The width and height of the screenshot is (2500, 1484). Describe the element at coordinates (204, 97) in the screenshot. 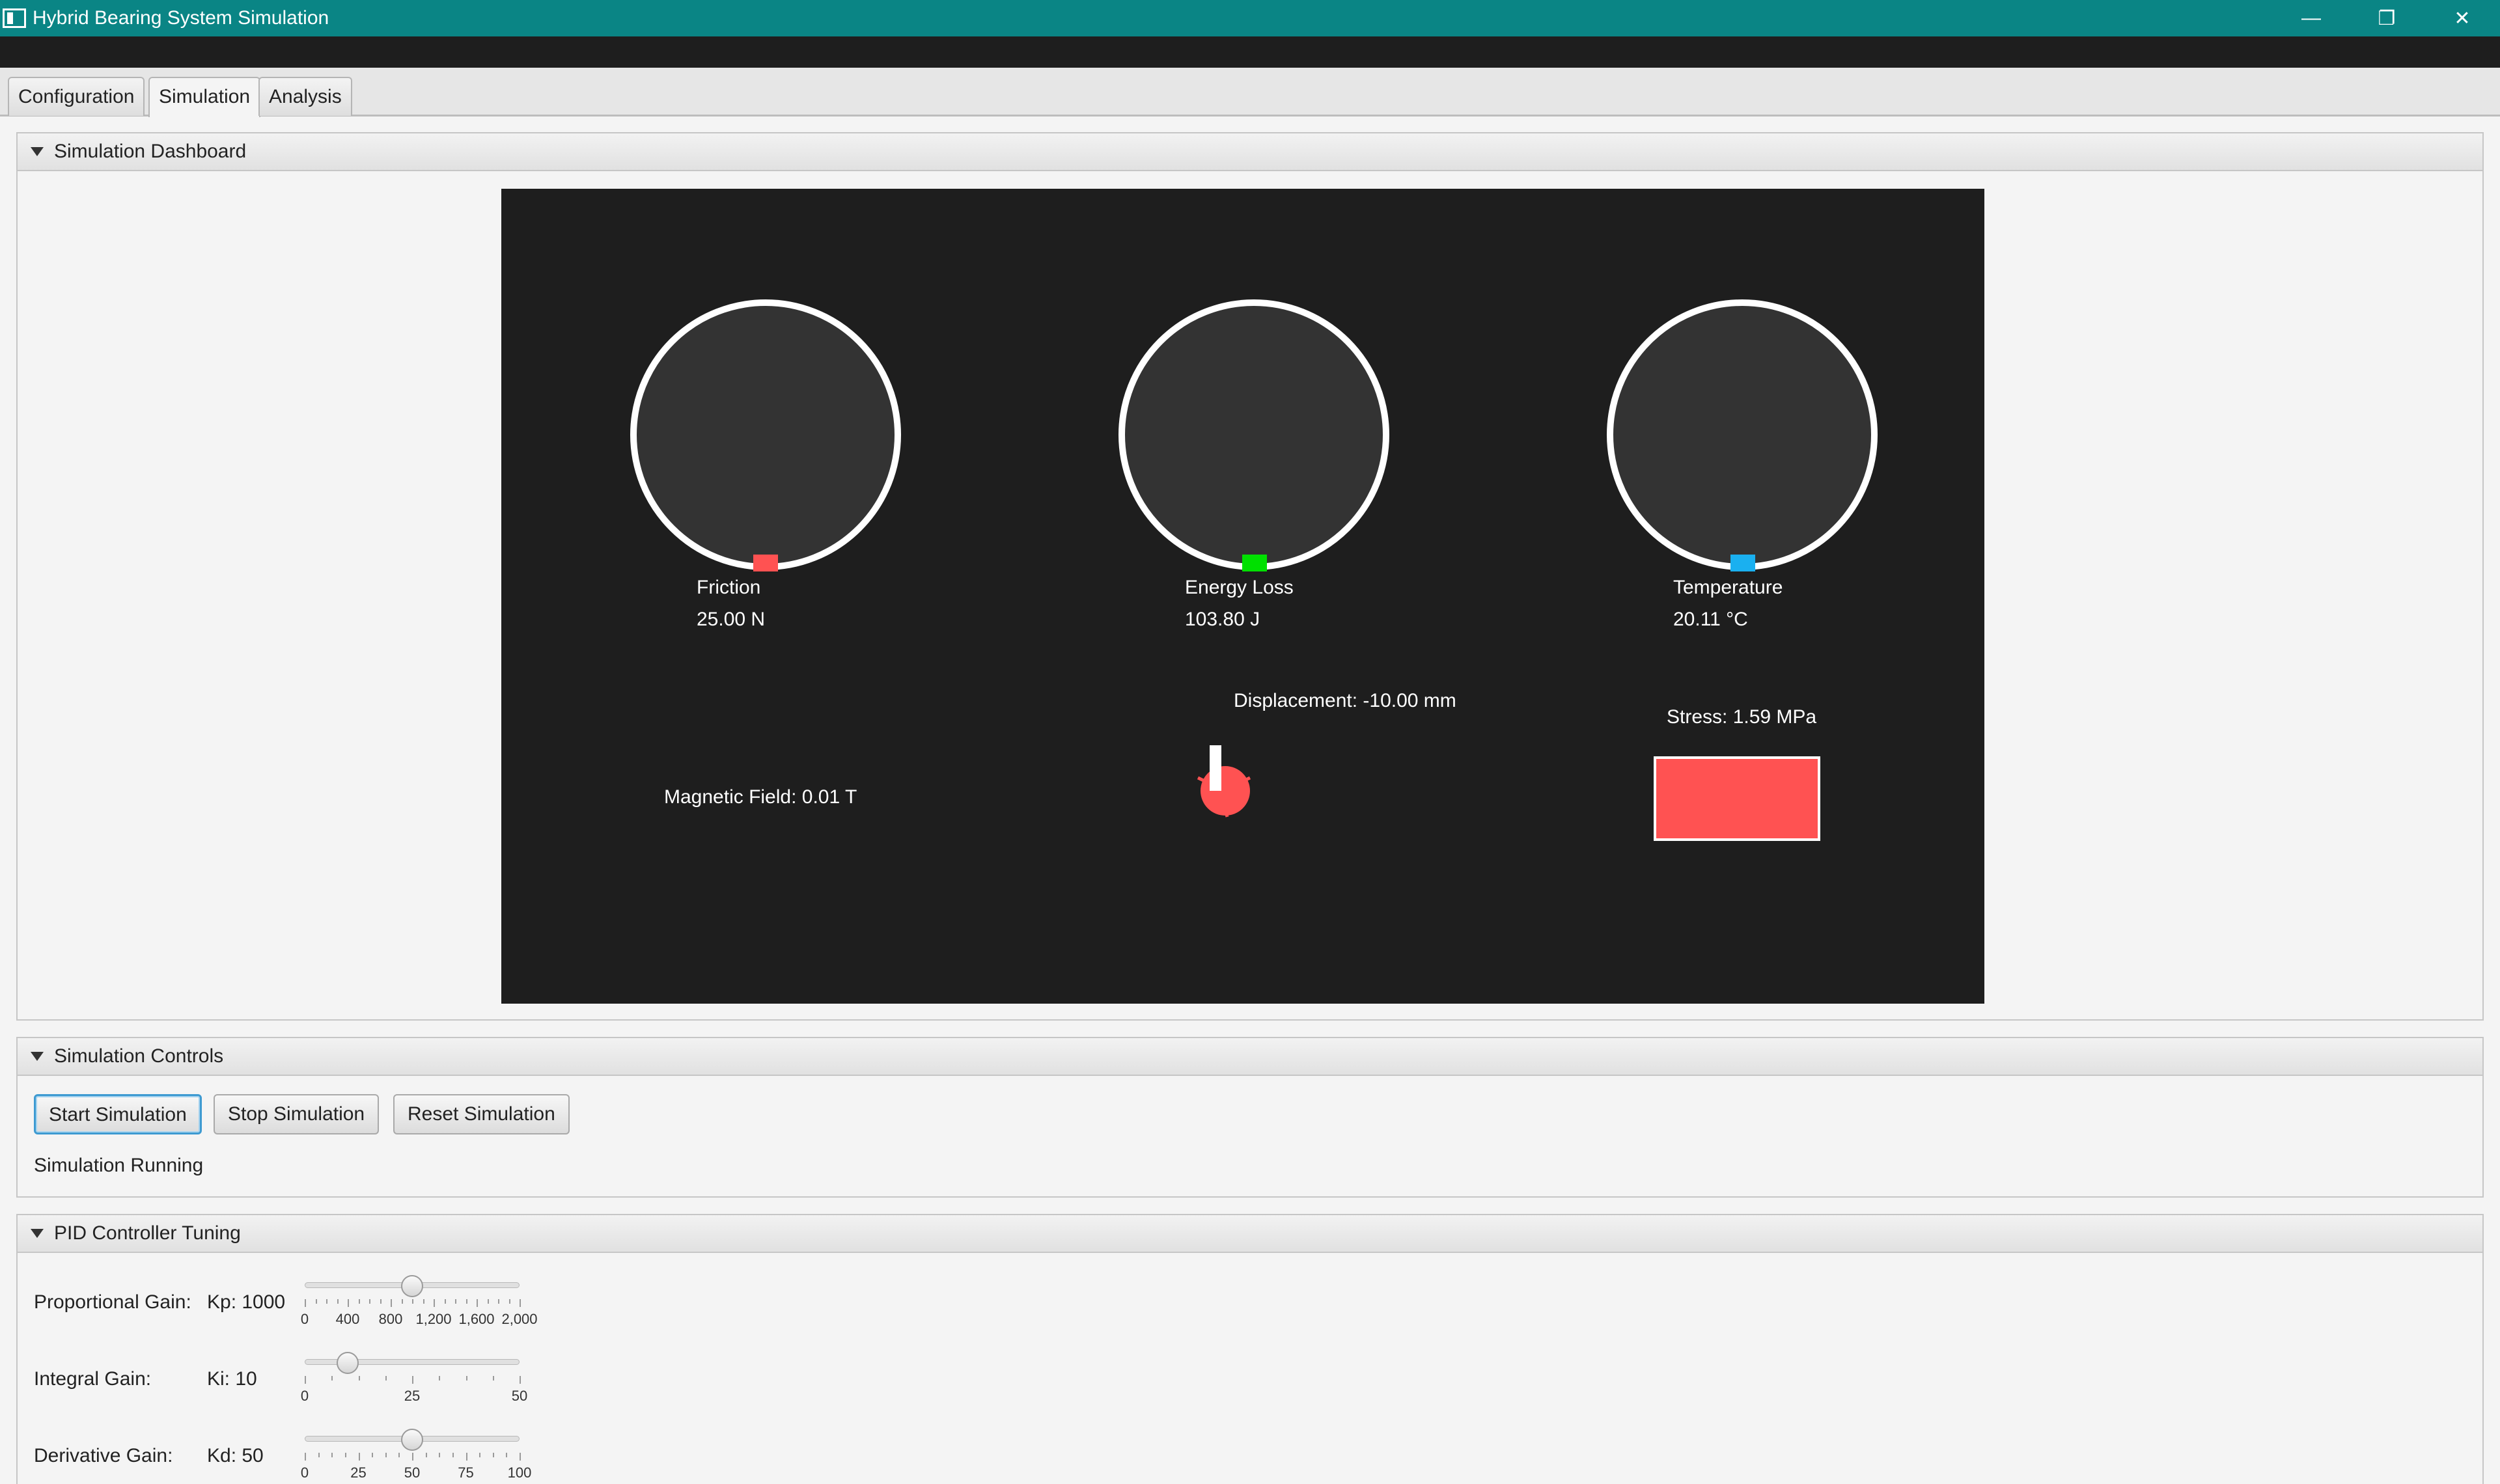

I see `tab-simulation: Simulation` at that location.